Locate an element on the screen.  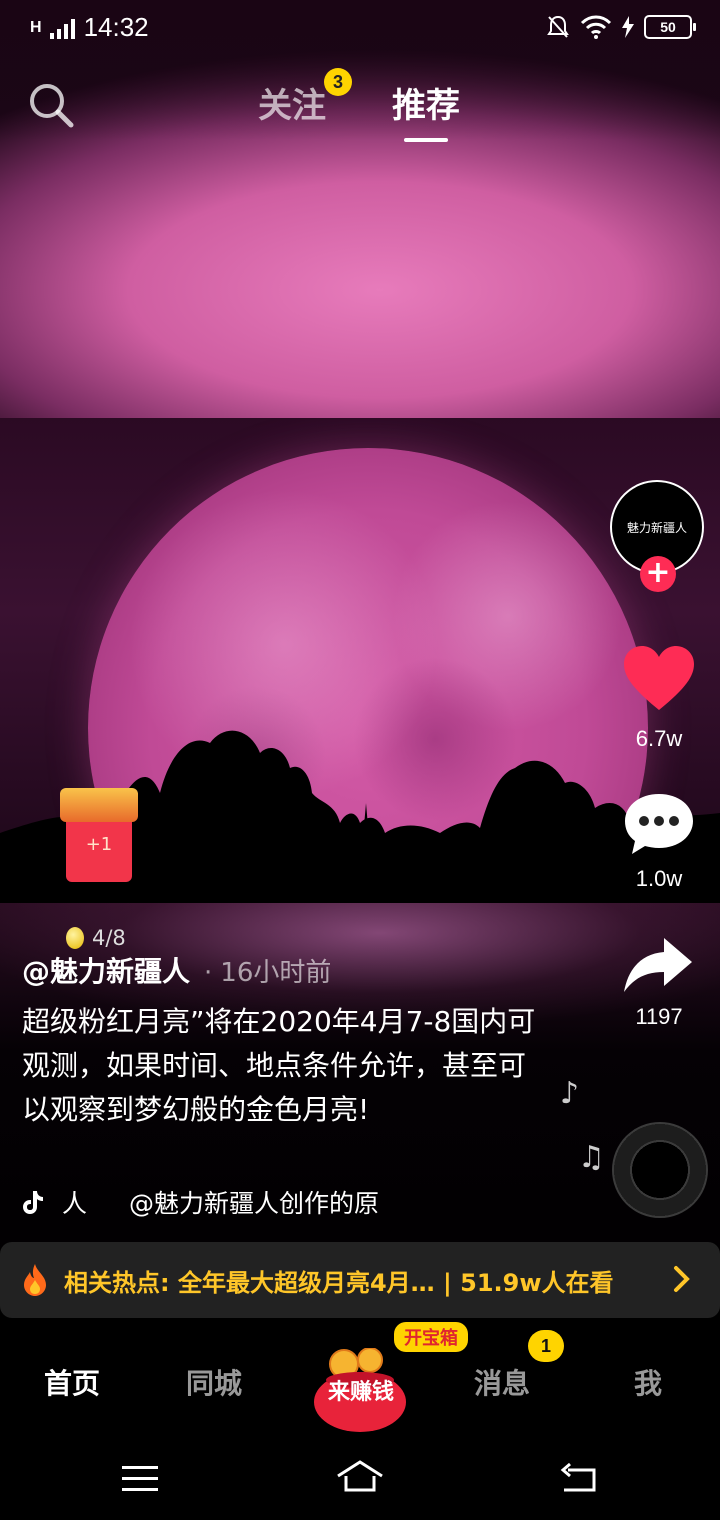
bottom-nav: 首页 同城 来赚钱 开宝箱 消息 1 我 is located at coordinates (360, 1380).